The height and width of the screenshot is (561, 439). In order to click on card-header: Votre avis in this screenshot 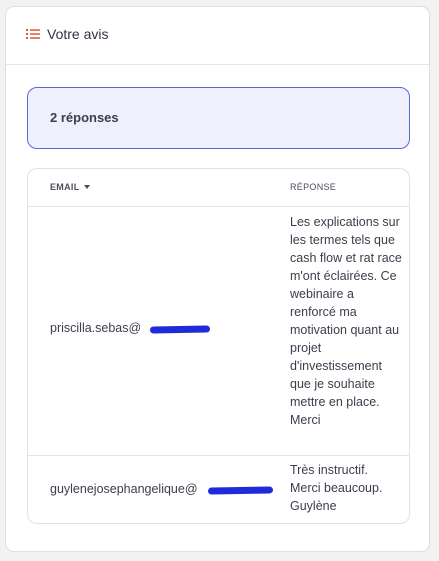, I will do `click(217, 36)`.